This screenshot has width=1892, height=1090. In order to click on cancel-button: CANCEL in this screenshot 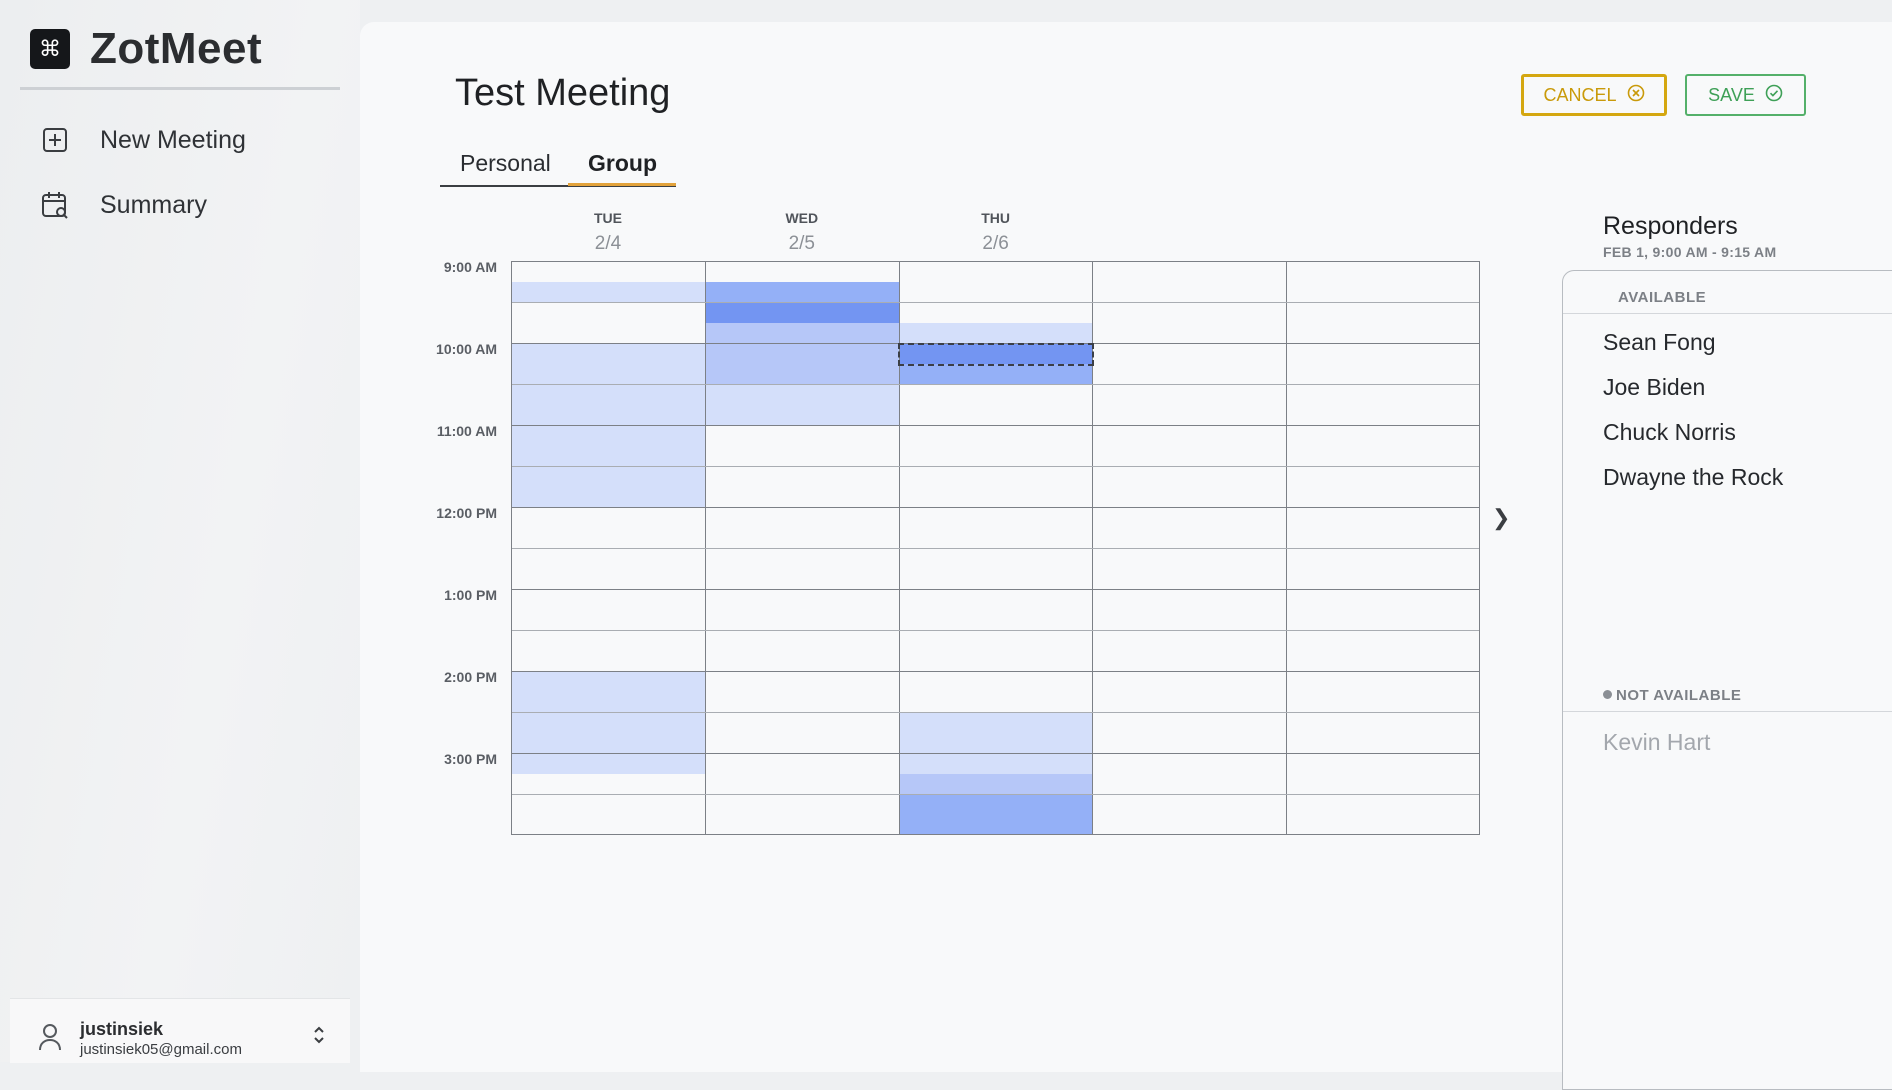, I will do `click(1594, 95)`.